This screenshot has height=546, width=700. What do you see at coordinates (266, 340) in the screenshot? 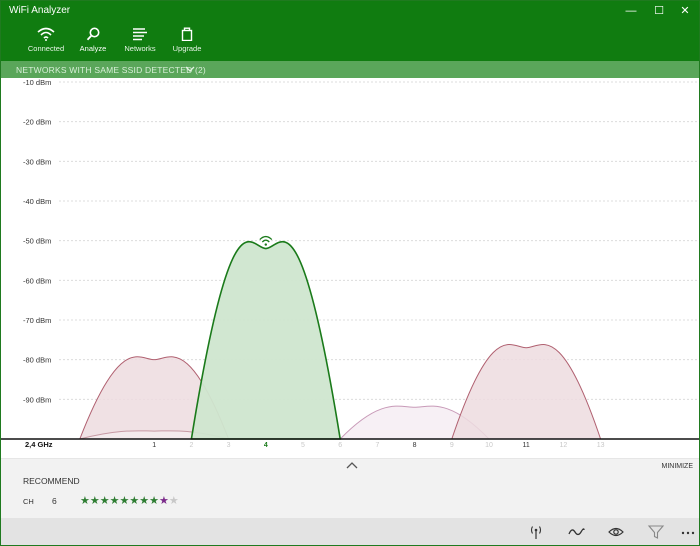
I see `connected-network-curve` at bounding box center [266, 340].